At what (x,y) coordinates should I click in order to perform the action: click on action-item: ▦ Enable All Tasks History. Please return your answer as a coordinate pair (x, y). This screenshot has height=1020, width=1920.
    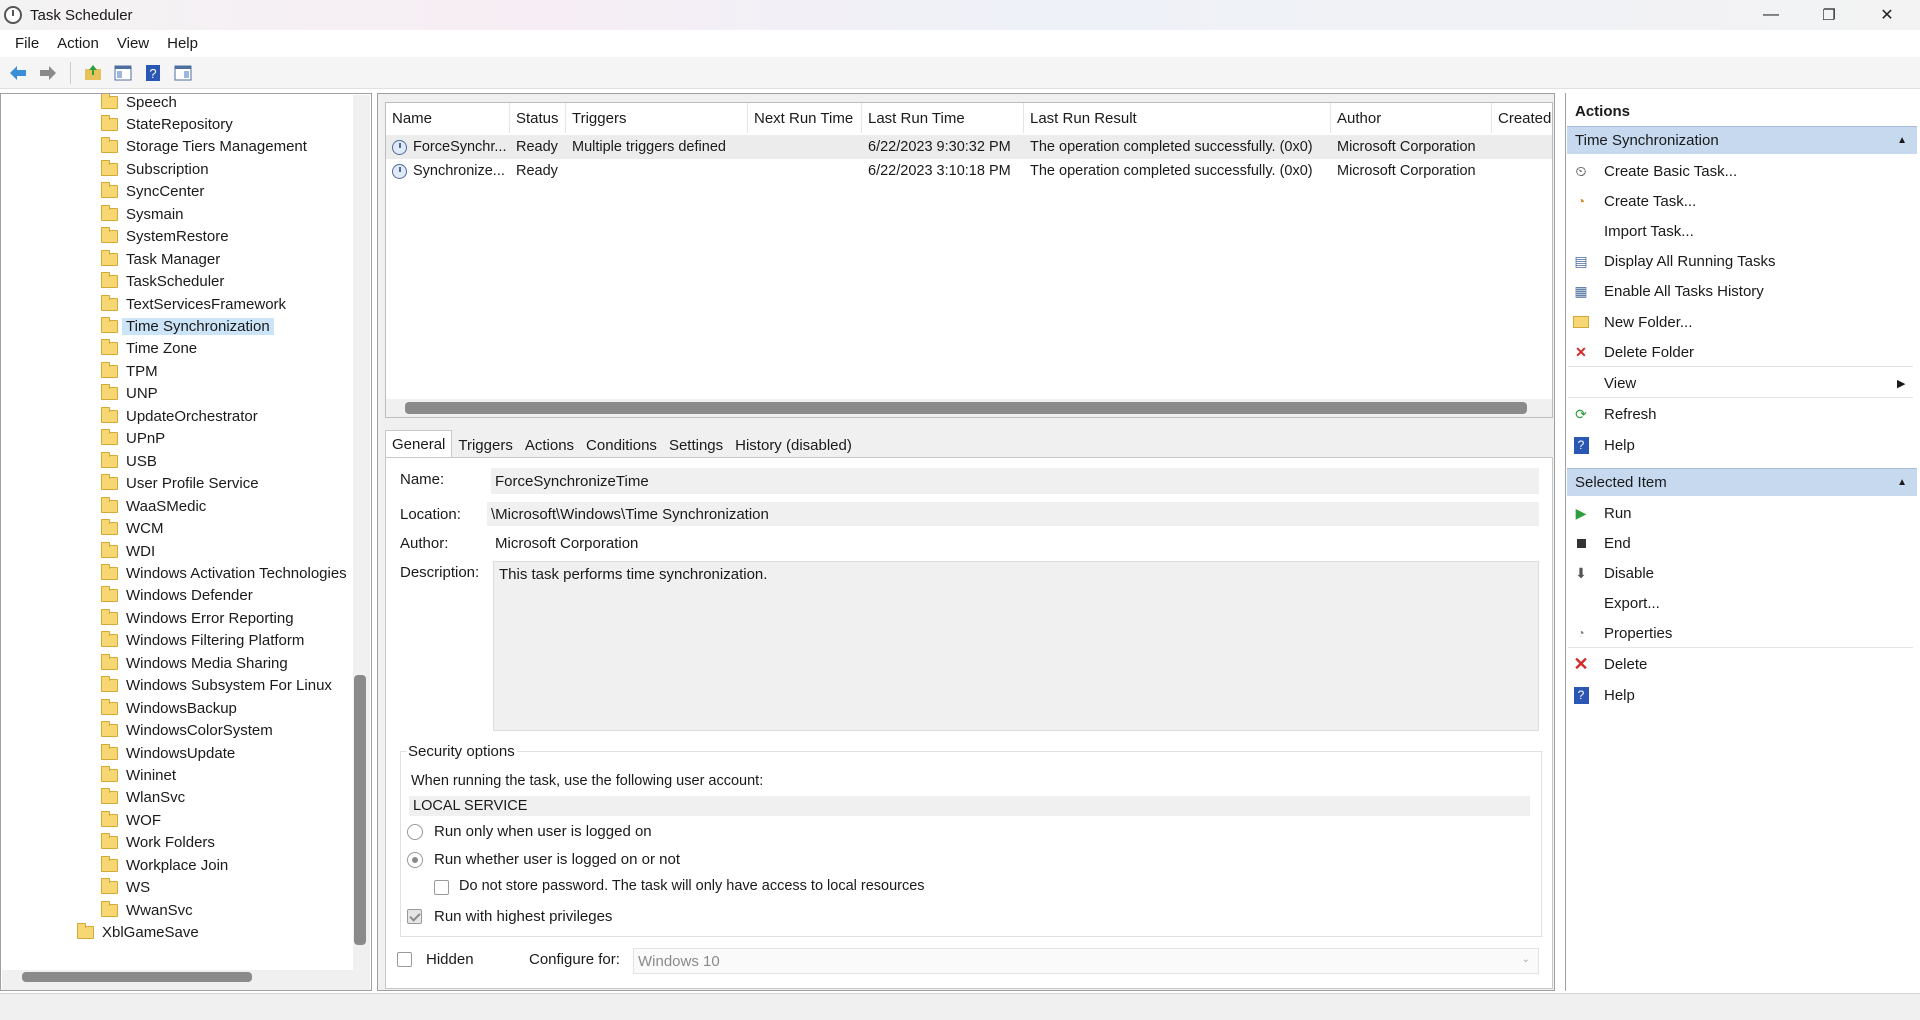
    Looking at the image, I should click on (1667, 291).